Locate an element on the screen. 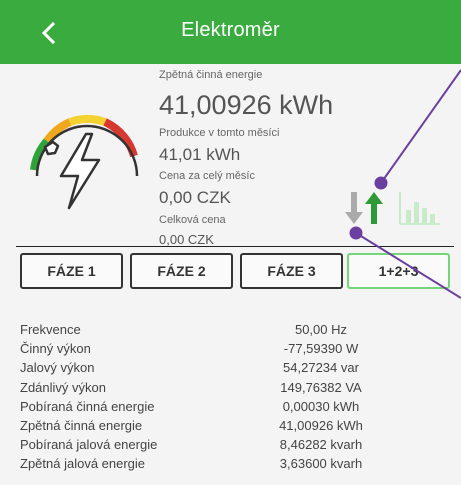  production-label: Produkce v tomto měsíci is located at coordinates (219, 133).